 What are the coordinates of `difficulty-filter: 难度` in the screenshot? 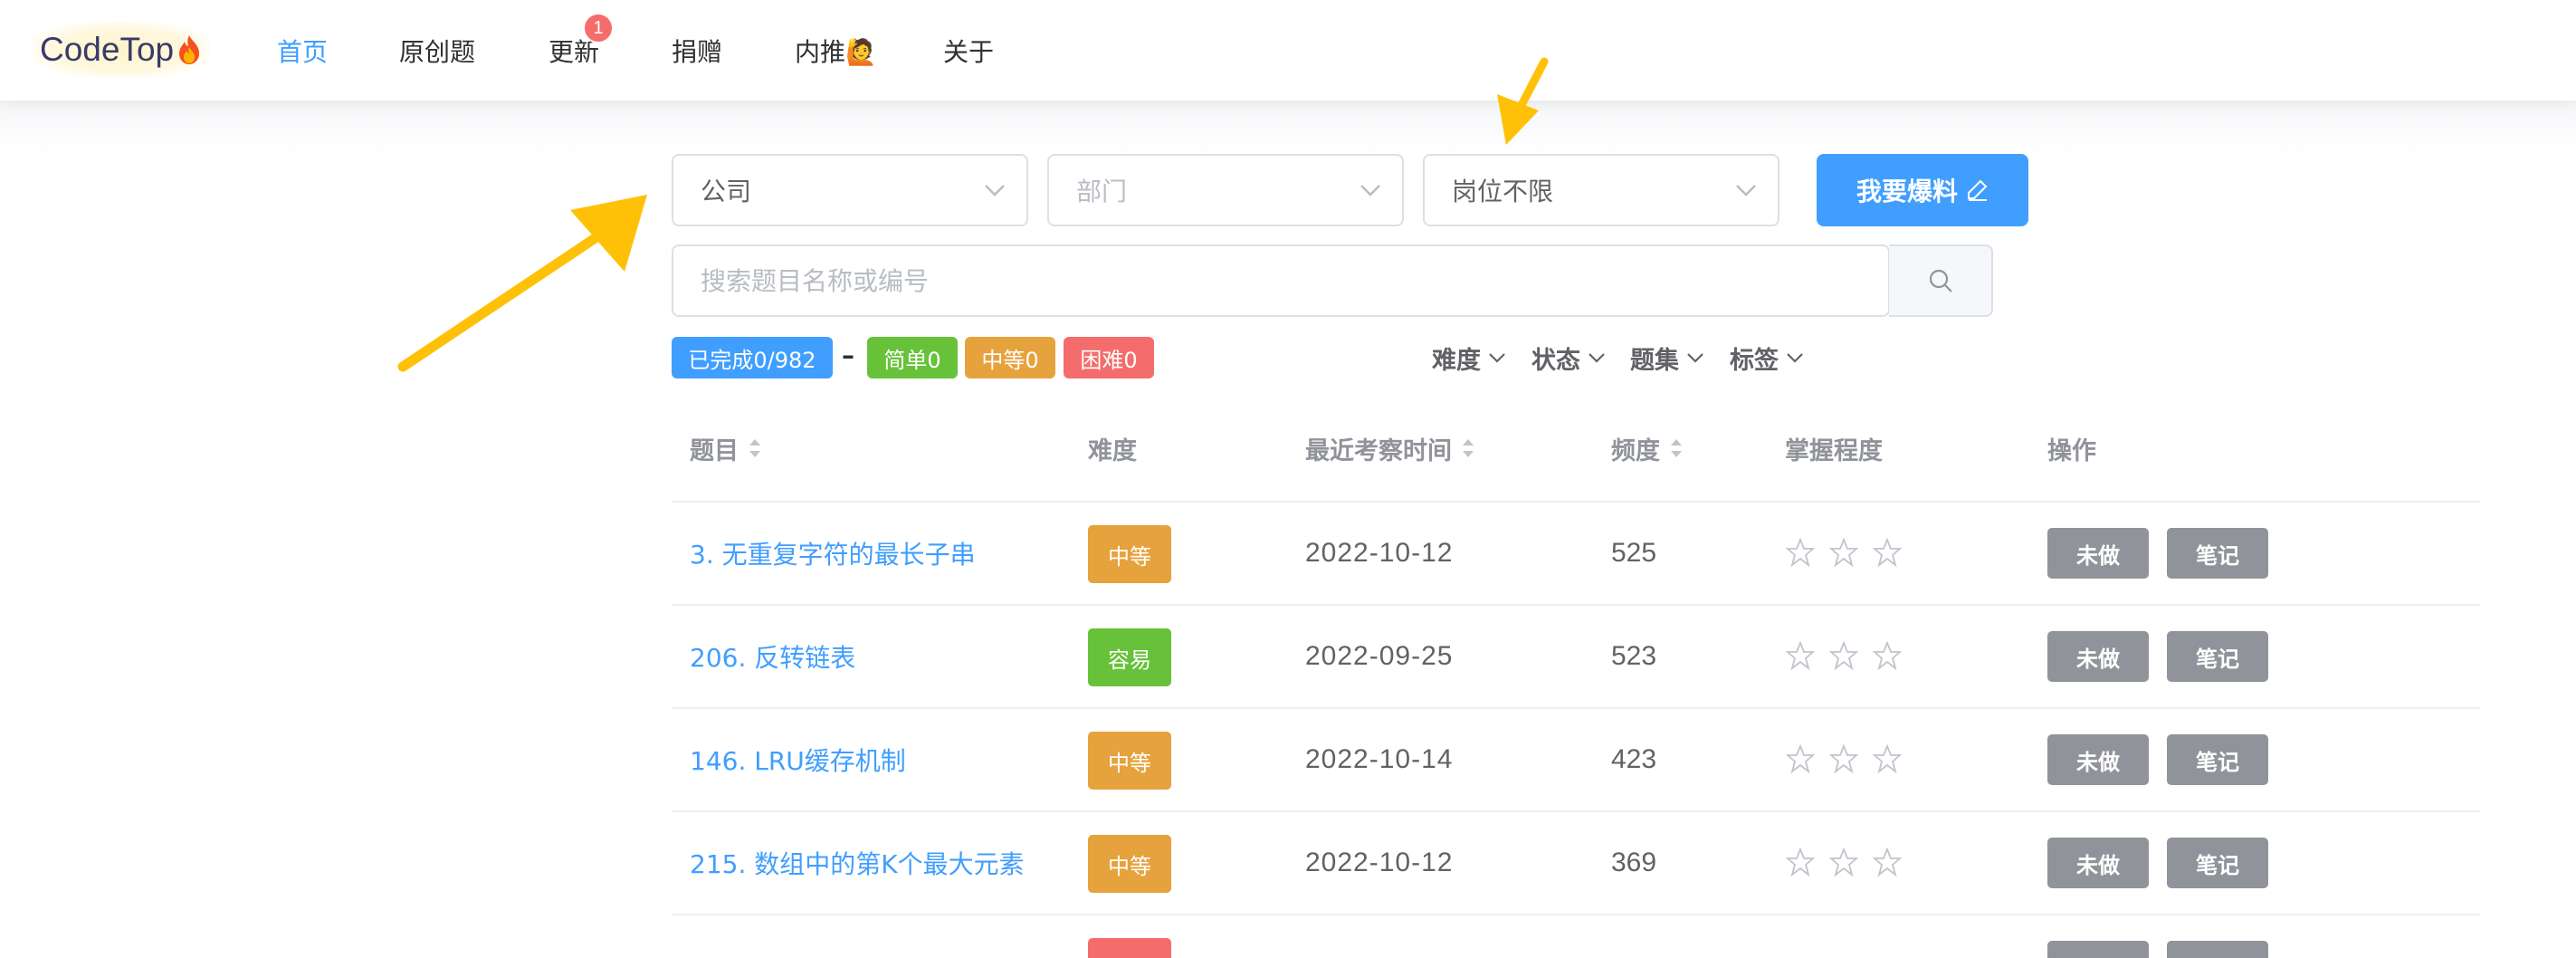 It's located at (1469, 357).